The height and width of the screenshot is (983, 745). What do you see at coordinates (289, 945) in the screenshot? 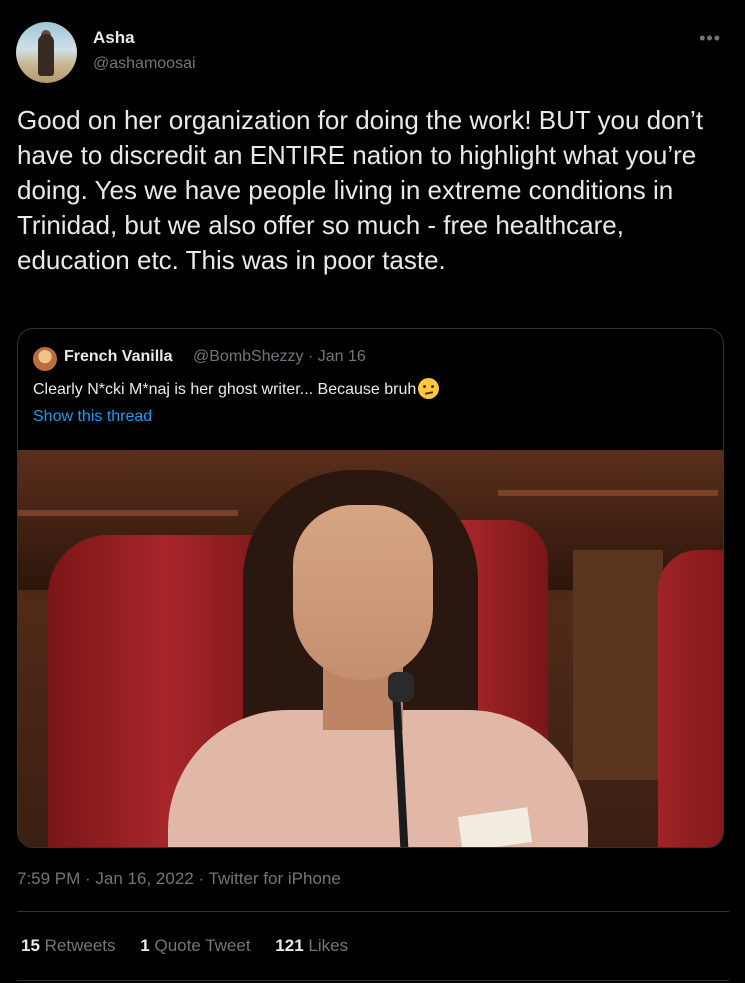
I see `likes-count: 121` at bounding box center [289, 945].